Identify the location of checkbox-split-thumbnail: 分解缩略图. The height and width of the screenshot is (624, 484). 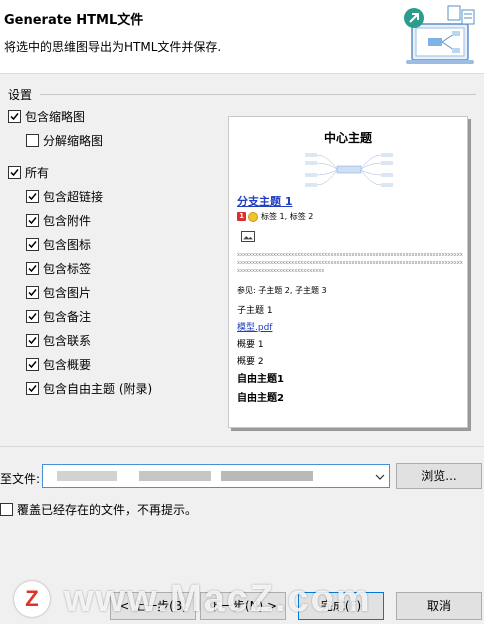
(64, 140).